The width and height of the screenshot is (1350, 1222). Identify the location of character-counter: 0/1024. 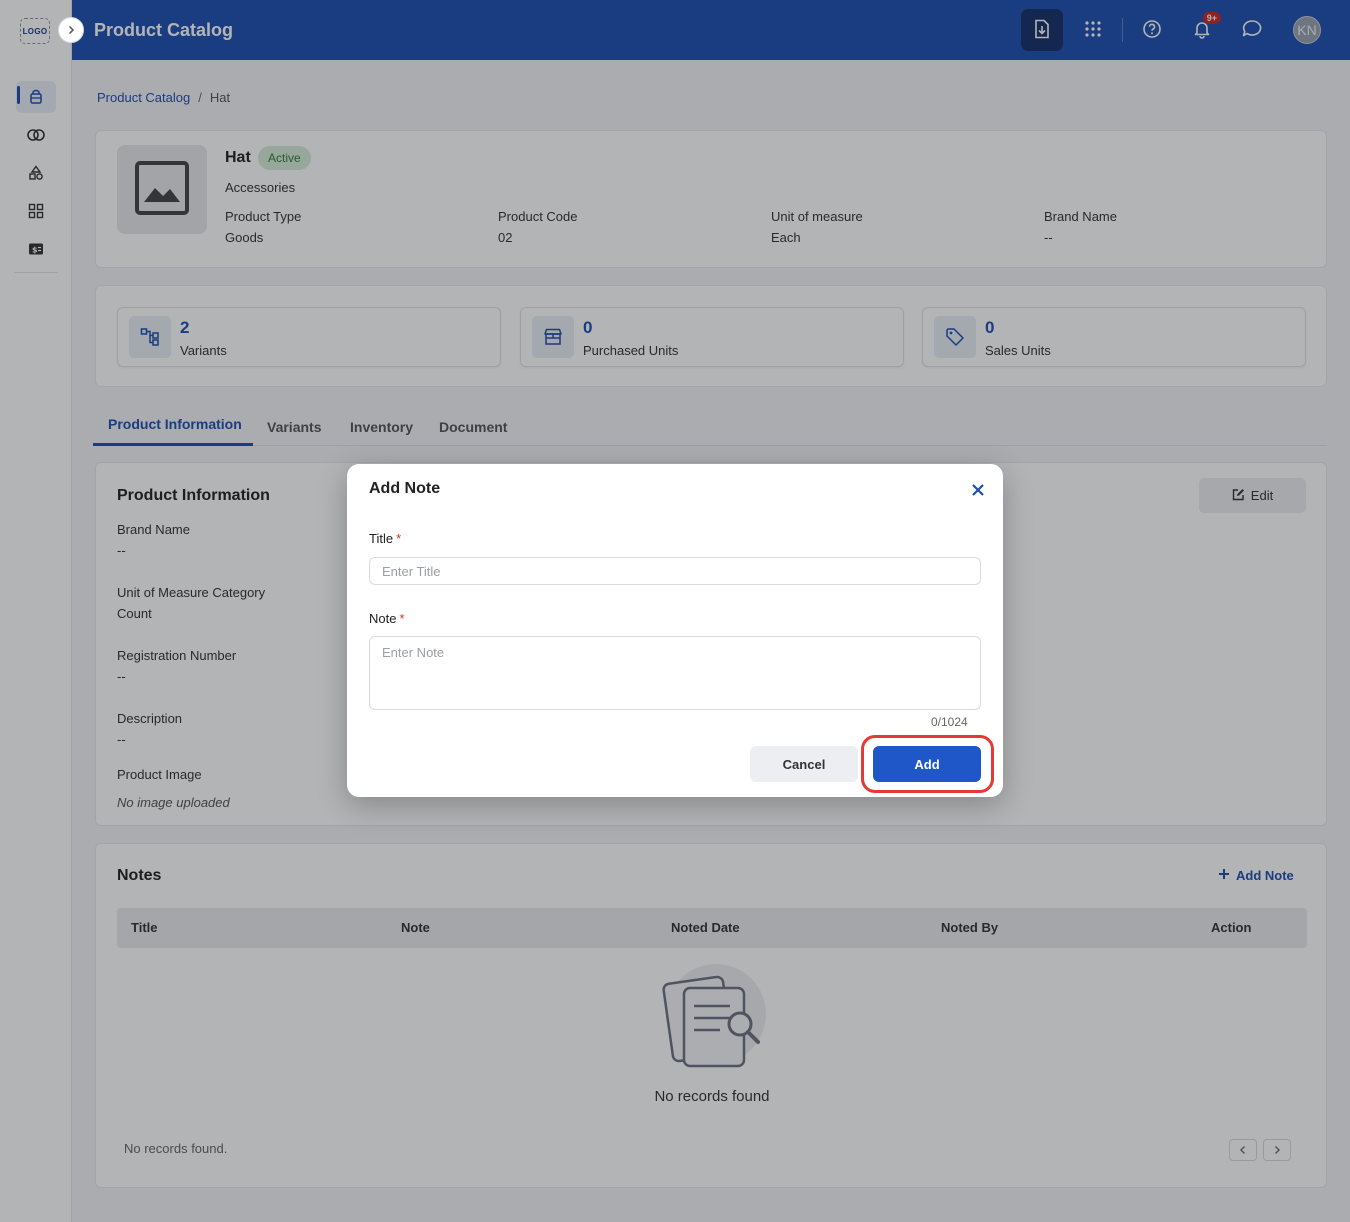
(949, 722).